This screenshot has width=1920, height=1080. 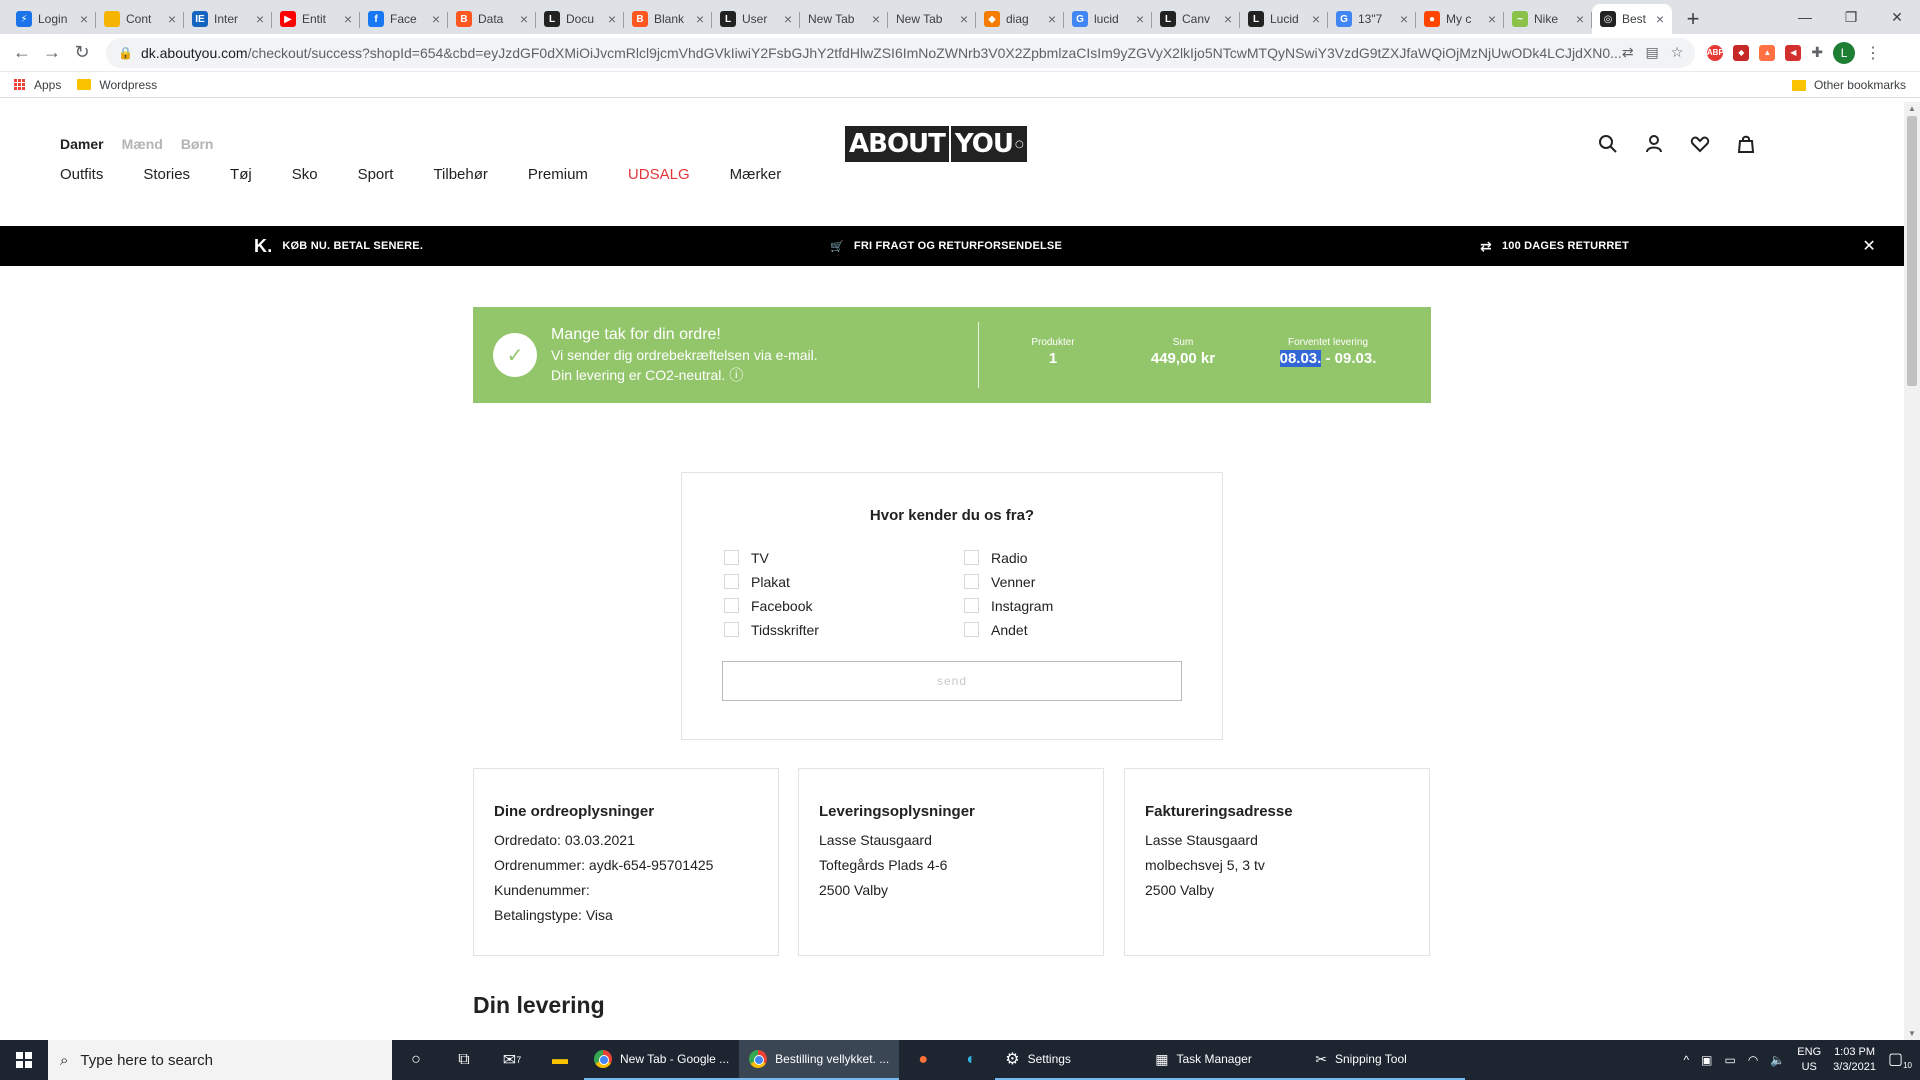 I want to click on account-icon, so click(x=1654, y=147).